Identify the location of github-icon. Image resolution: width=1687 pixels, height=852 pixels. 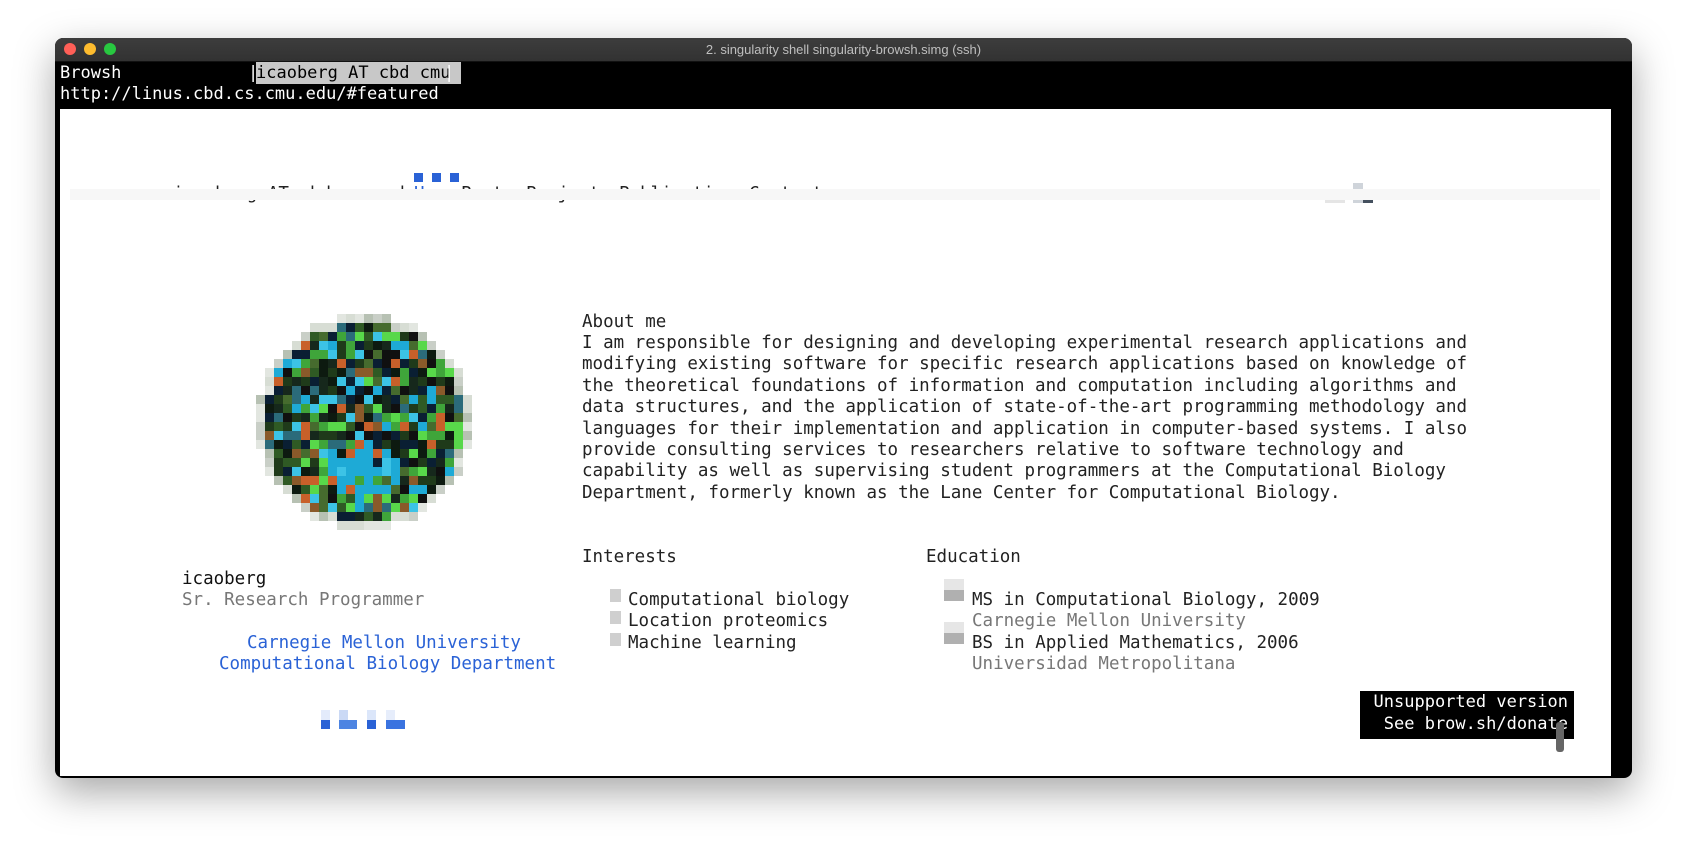
(343, 715).